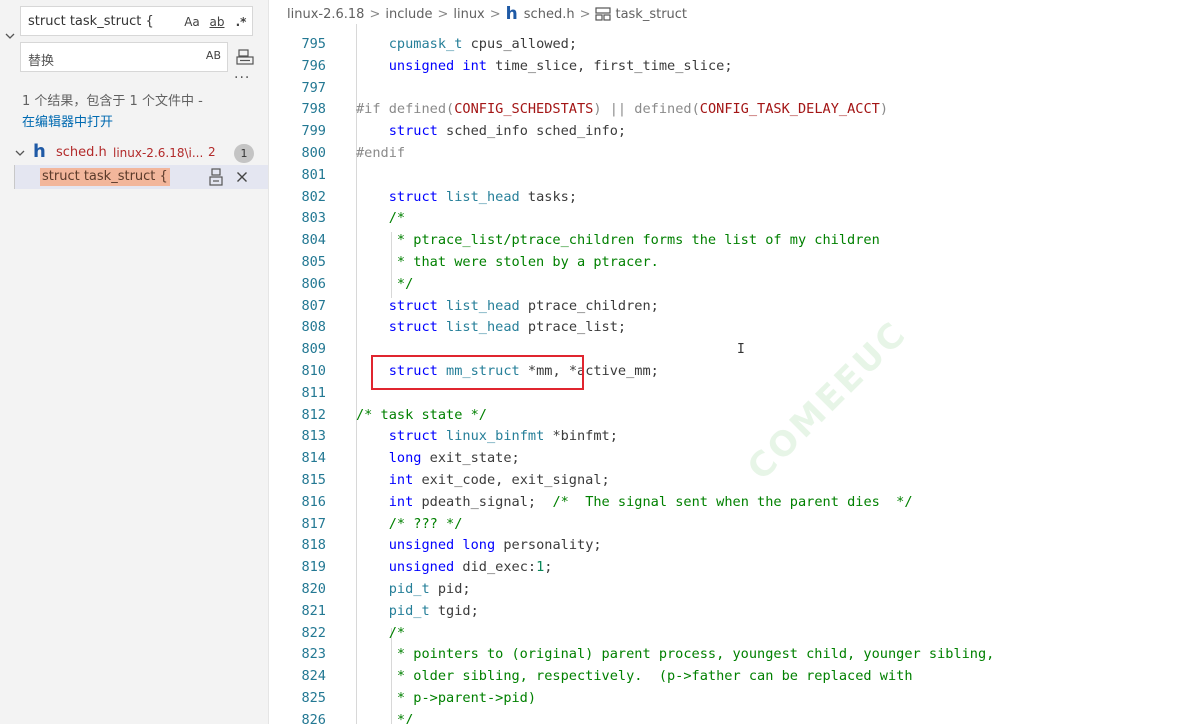  Describe the element at coordinates (91, 21) in the screenshot. I see `find-input-value: struct task_struct {` at that location.